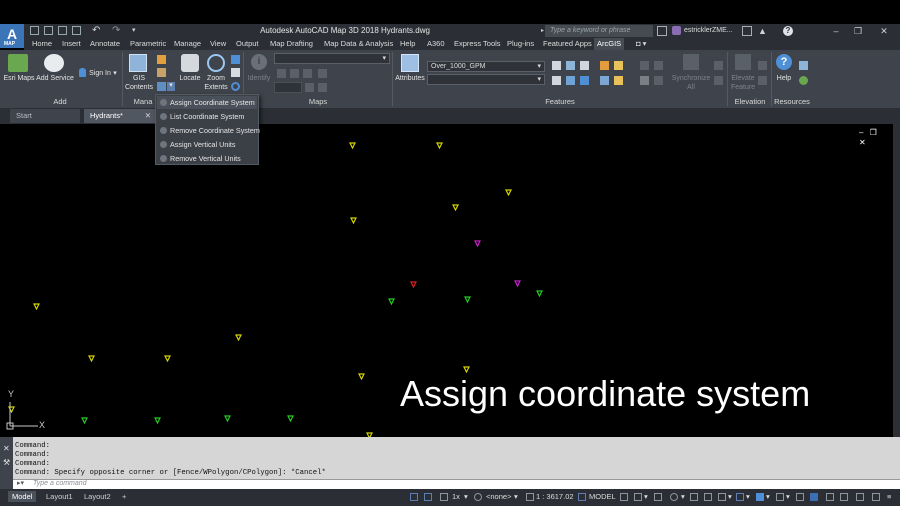 Image resolution: width=900 pixels, height=506 pixels. I want to click on redo-icon: ↷, so click(118, 31).